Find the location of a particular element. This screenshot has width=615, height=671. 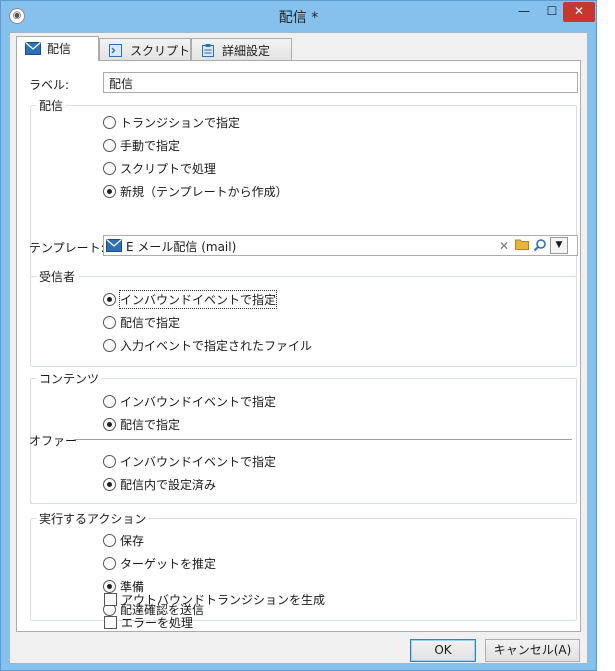

window-title: 配信 * is located at coordinates (298, 18).